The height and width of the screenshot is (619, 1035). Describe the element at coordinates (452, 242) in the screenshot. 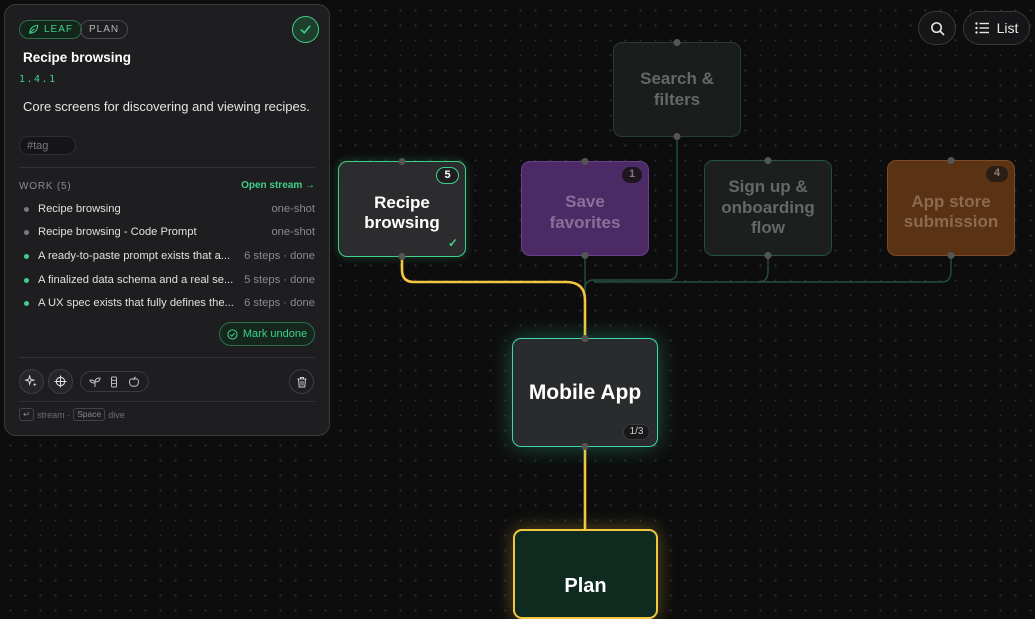

I see `done-check-icon: ✓` at that location.